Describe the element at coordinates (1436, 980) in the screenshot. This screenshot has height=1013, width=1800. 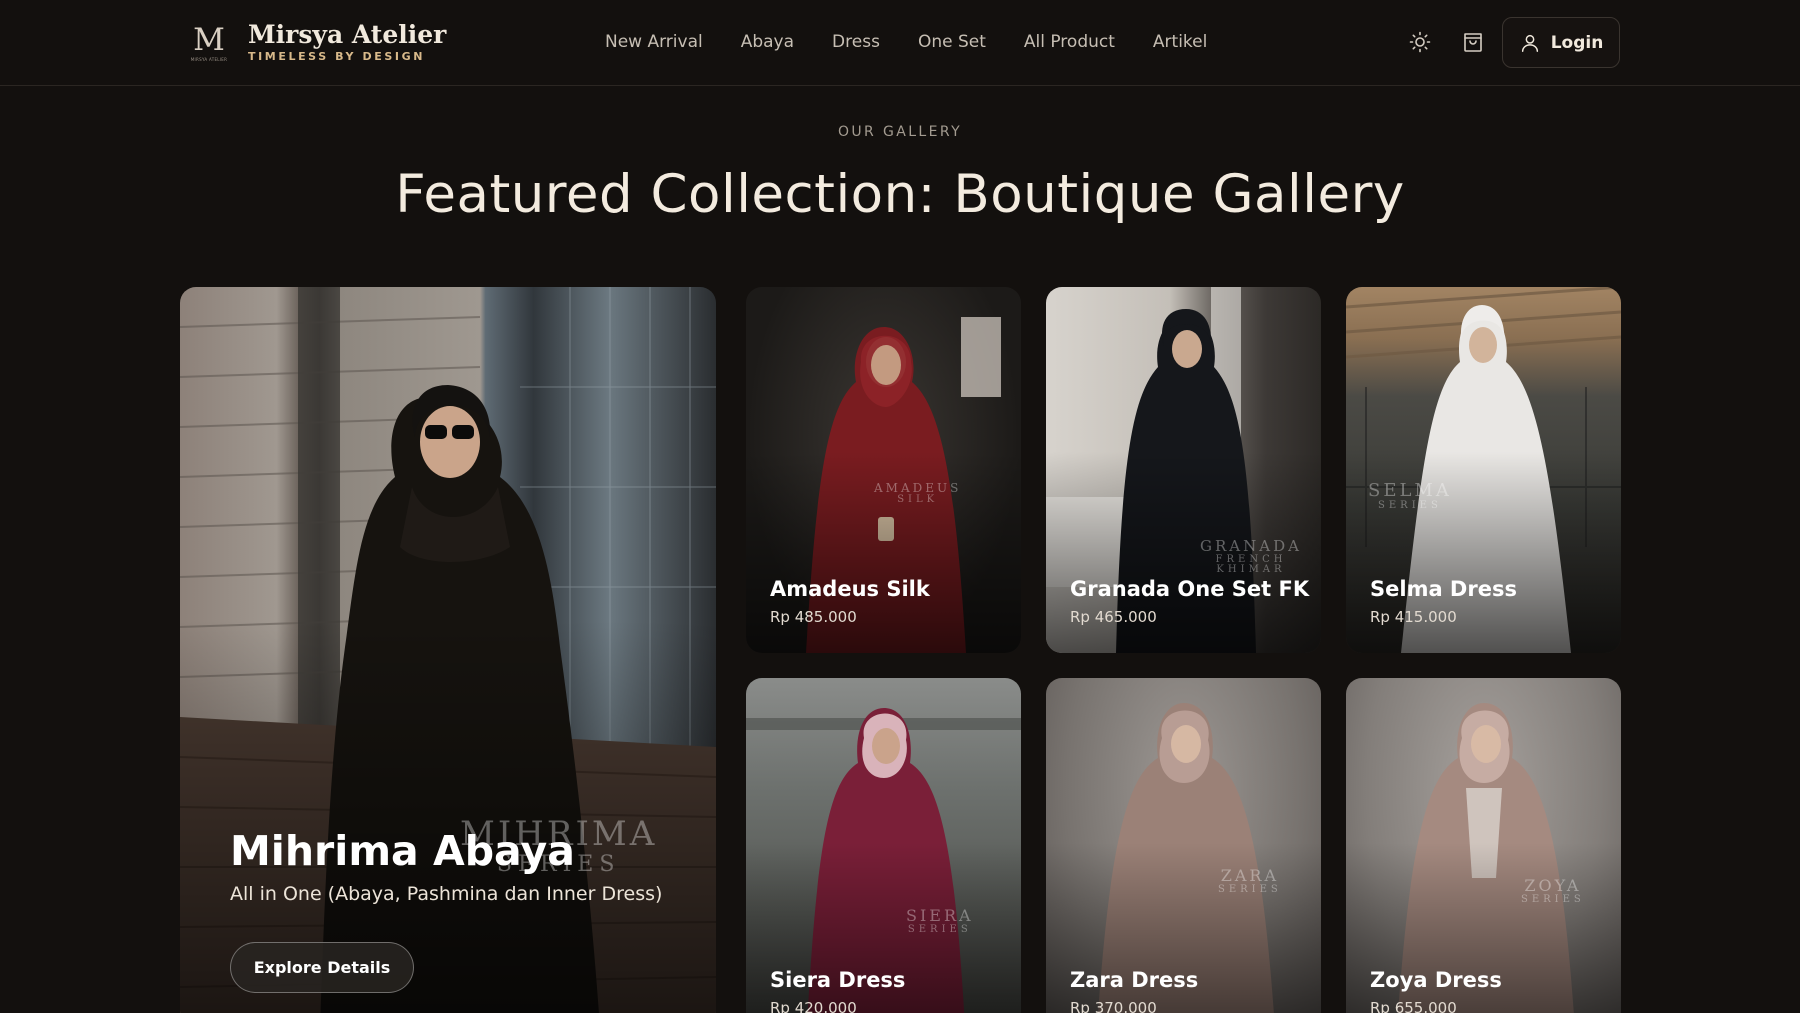
I see `product-name: Zoya Dress` at that location.